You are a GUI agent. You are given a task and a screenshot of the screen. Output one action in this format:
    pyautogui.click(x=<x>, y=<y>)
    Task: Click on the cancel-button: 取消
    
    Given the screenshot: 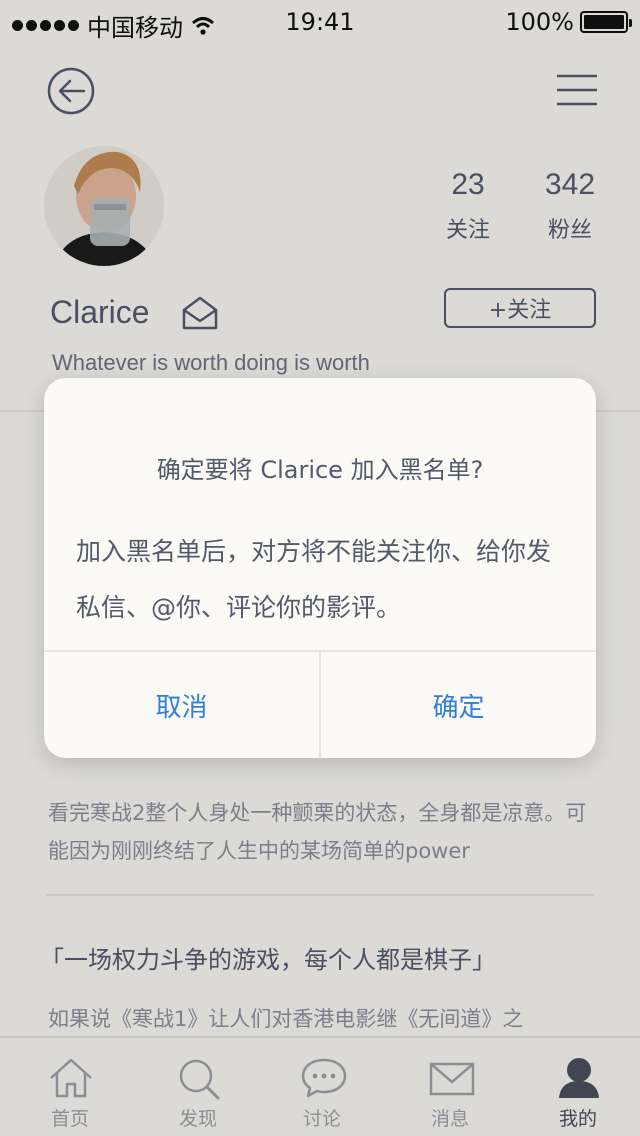 What is the action you would take?
    pyautogui.click(x=181, y=705)
    